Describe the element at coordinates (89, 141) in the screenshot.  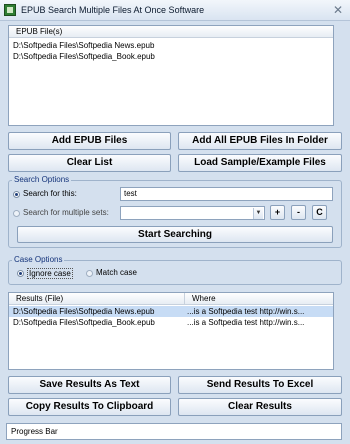
I see `add-epub-files-button: Add EPUB Files` at that location.